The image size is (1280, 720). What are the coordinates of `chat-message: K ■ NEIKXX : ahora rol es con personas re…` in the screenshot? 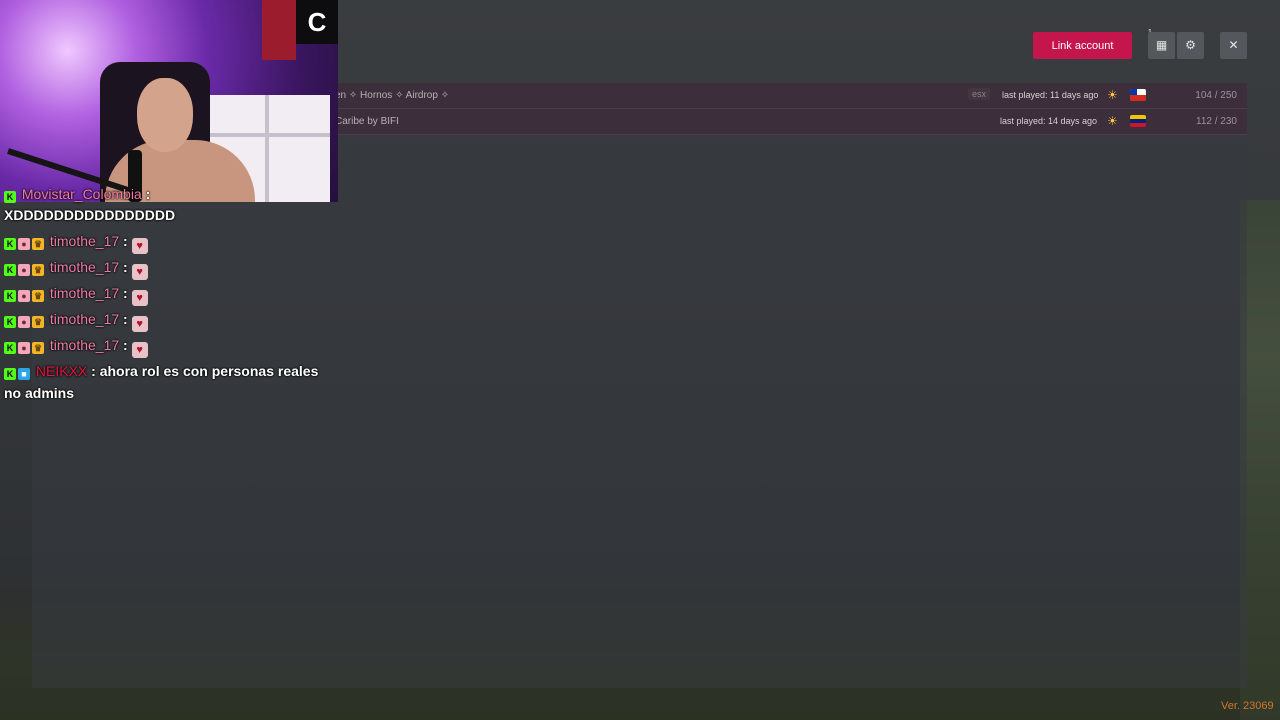 It's located at (169, 381).